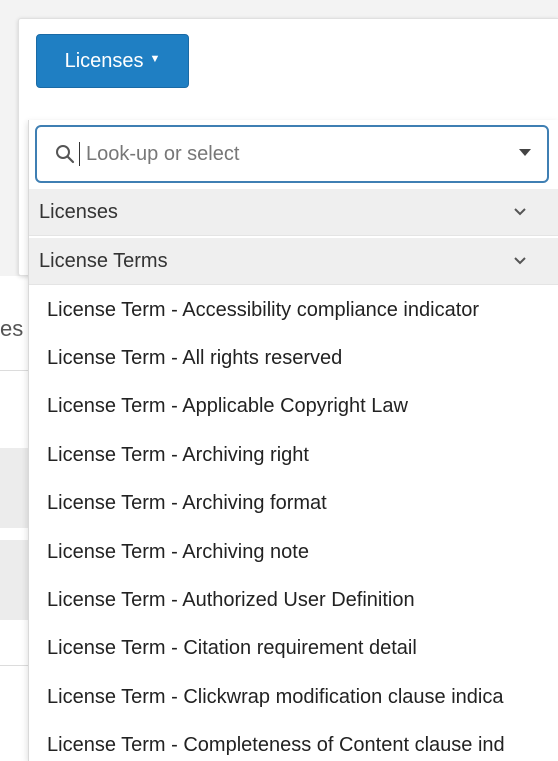 The height and width of the screenshot is (761, 558). Describe the element at coordinates (525, 152) in the screenshot. I see `caret-down-icon` at that location.